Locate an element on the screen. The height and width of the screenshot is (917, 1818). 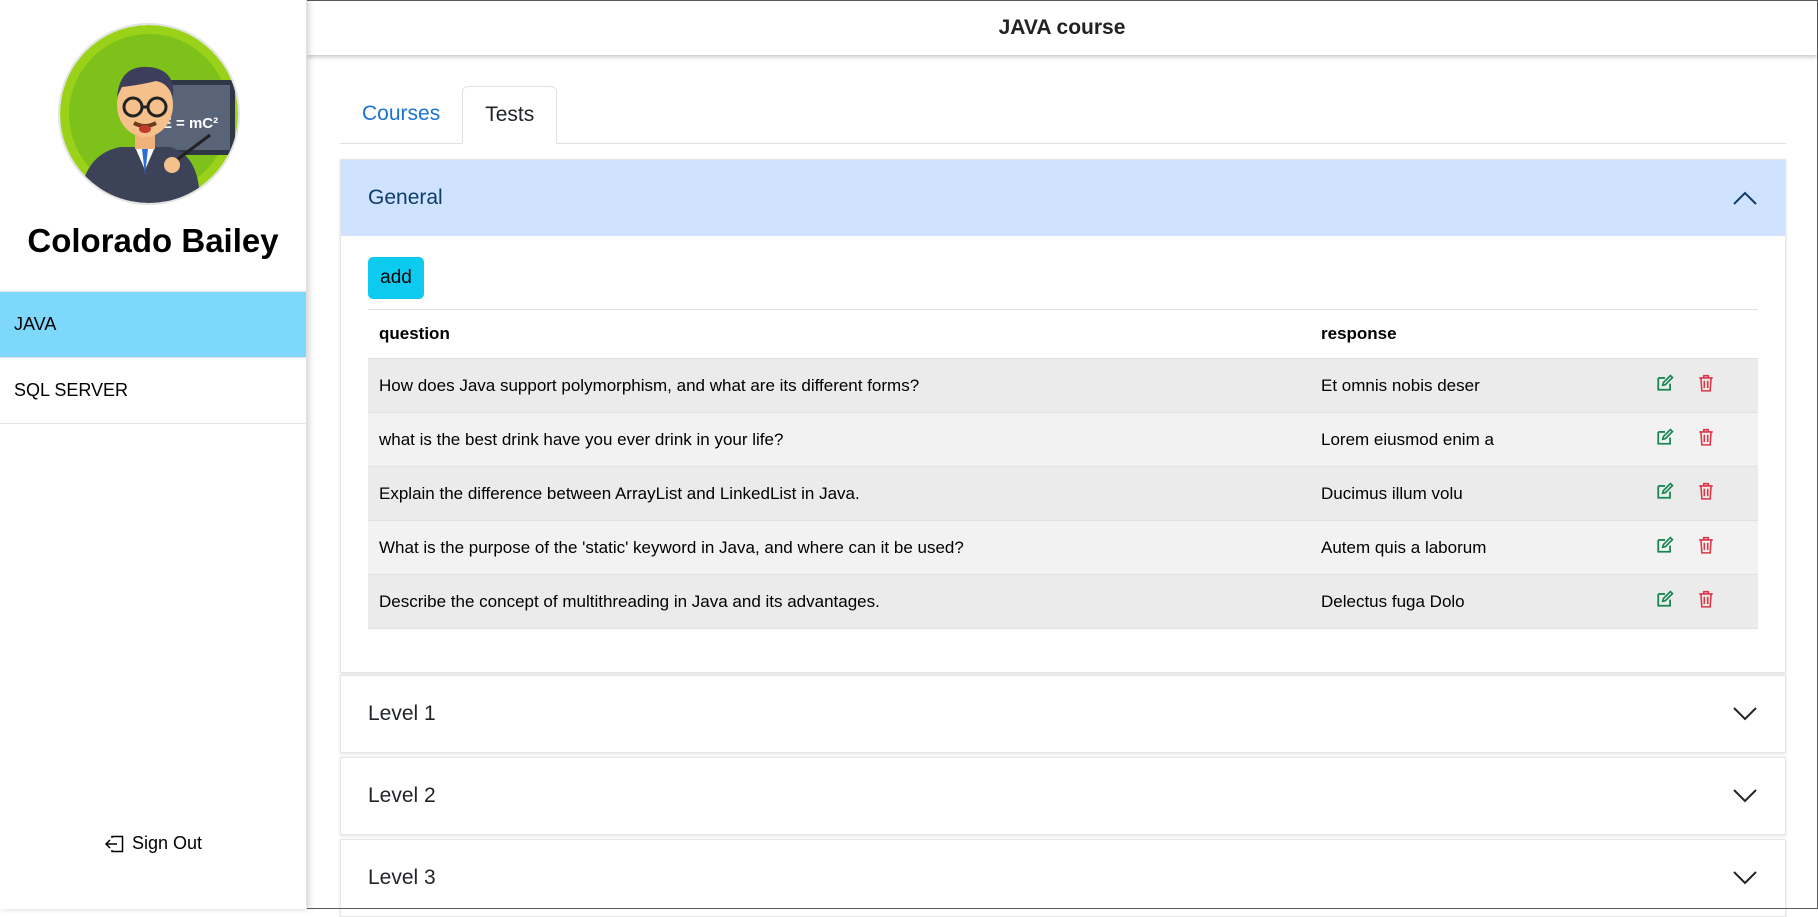
accordion-level-1: Level 1 is located at coordinates (1063, 714).